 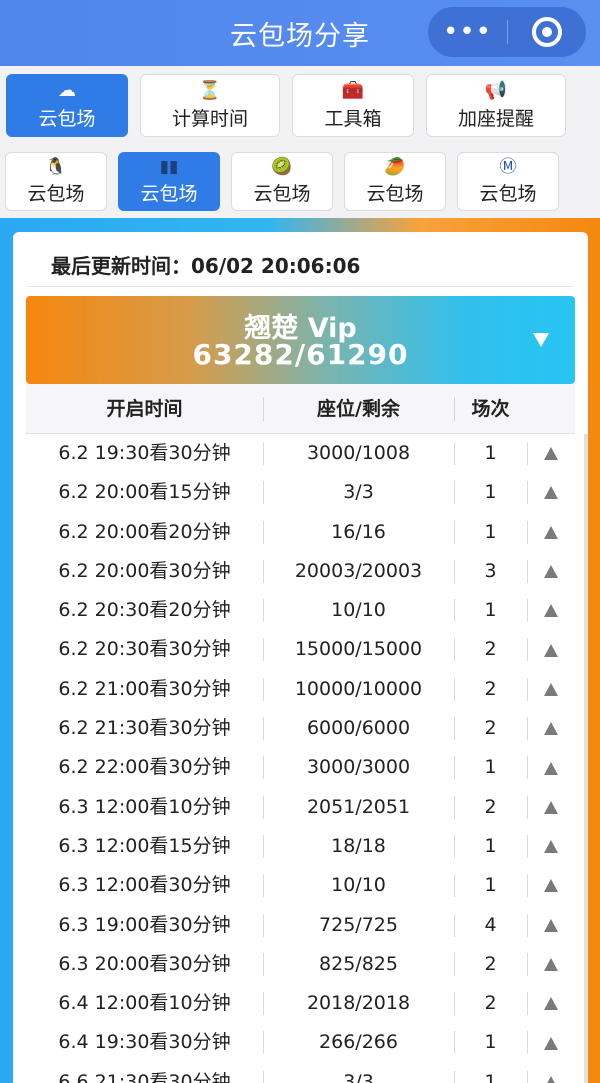 I want to click on more-options-button: •••, so click(x=467, y=32).